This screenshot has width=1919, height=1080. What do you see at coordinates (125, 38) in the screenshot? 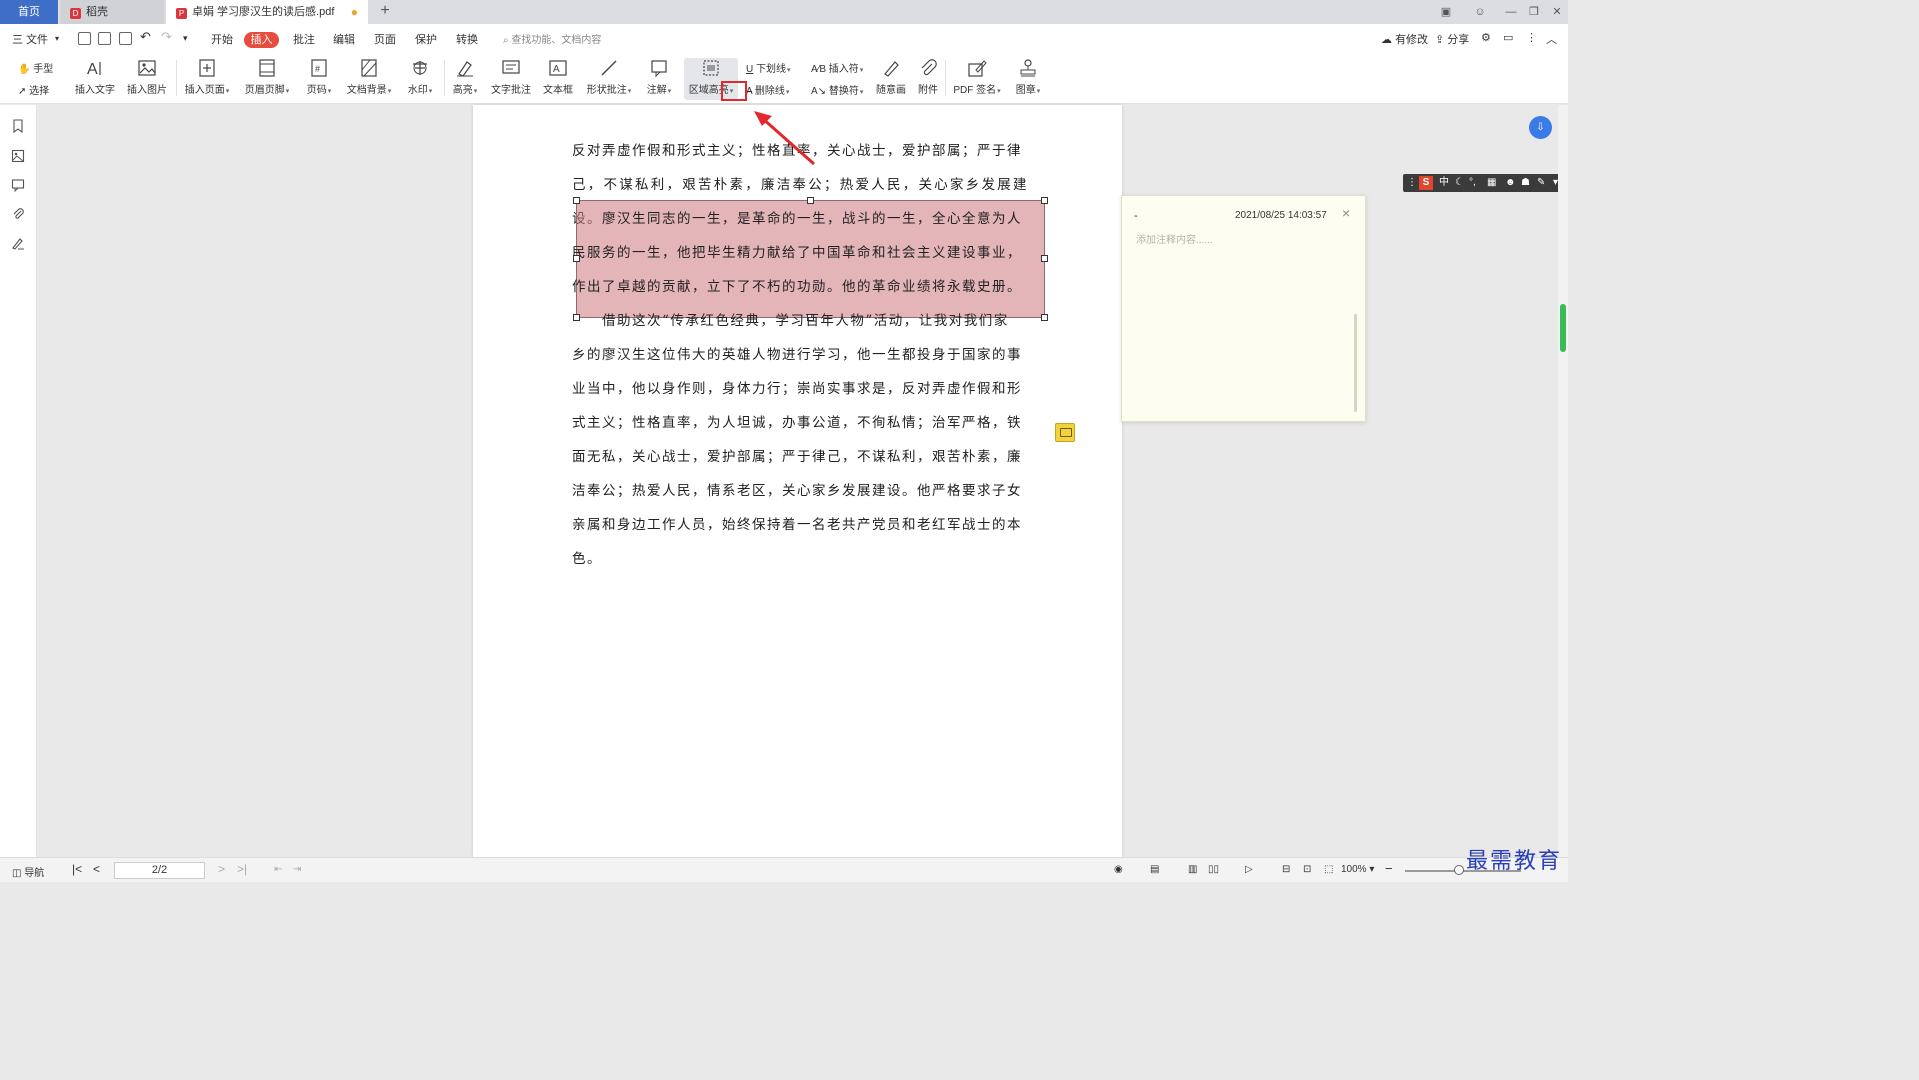
I see `print-icon` at bounding box center [125, 38].